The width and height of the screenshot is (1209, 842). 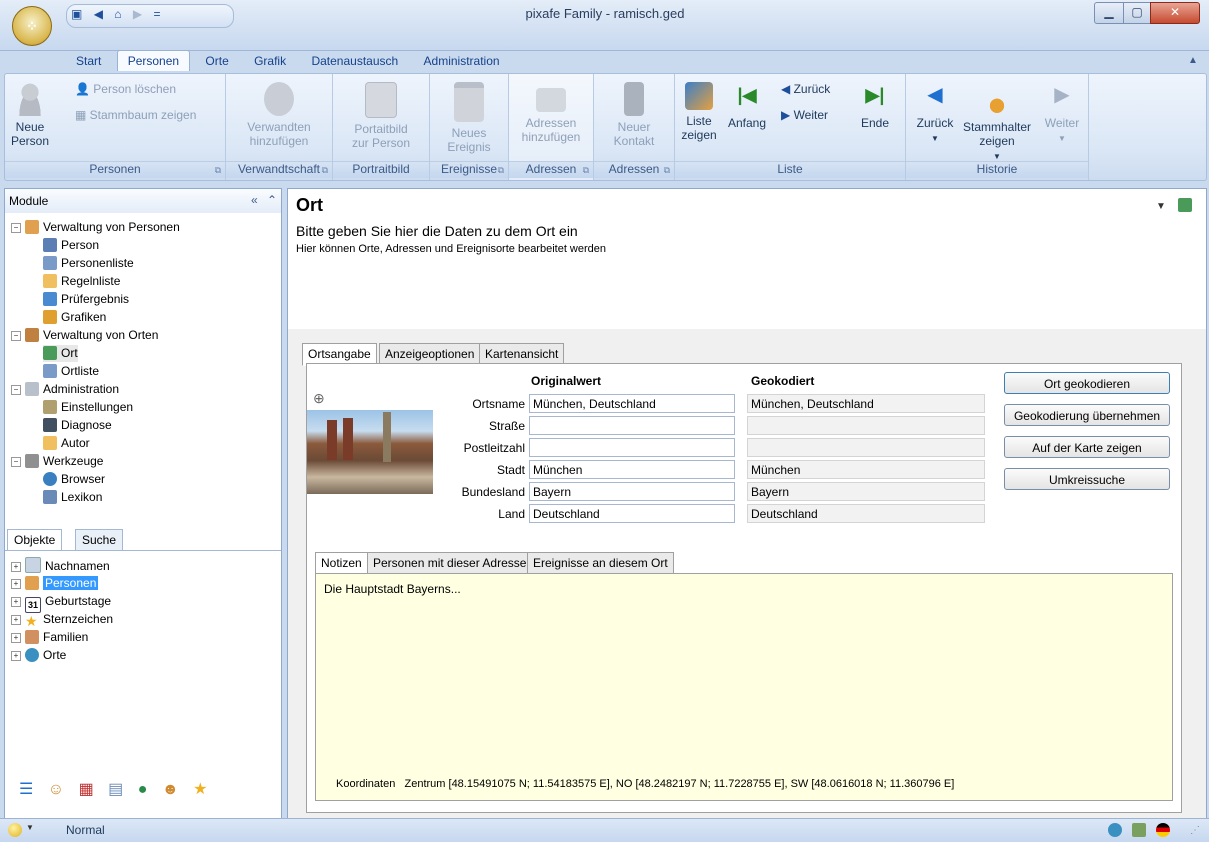 I want to click on neue-person-button: Neue Person, so click(x=30, y=115).